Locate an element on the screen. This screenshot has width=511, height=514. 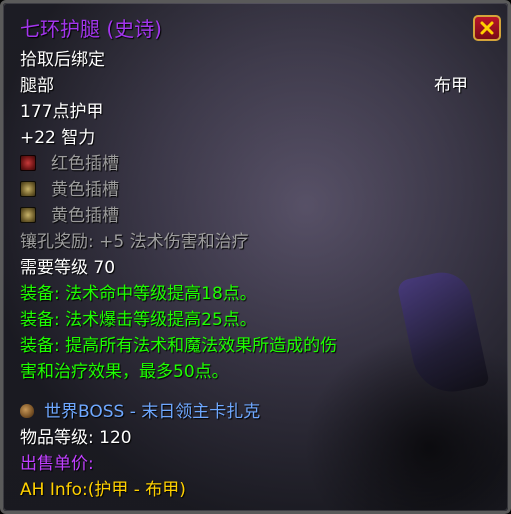
slot-text: 腿部 is located at coordinates (37, 86).